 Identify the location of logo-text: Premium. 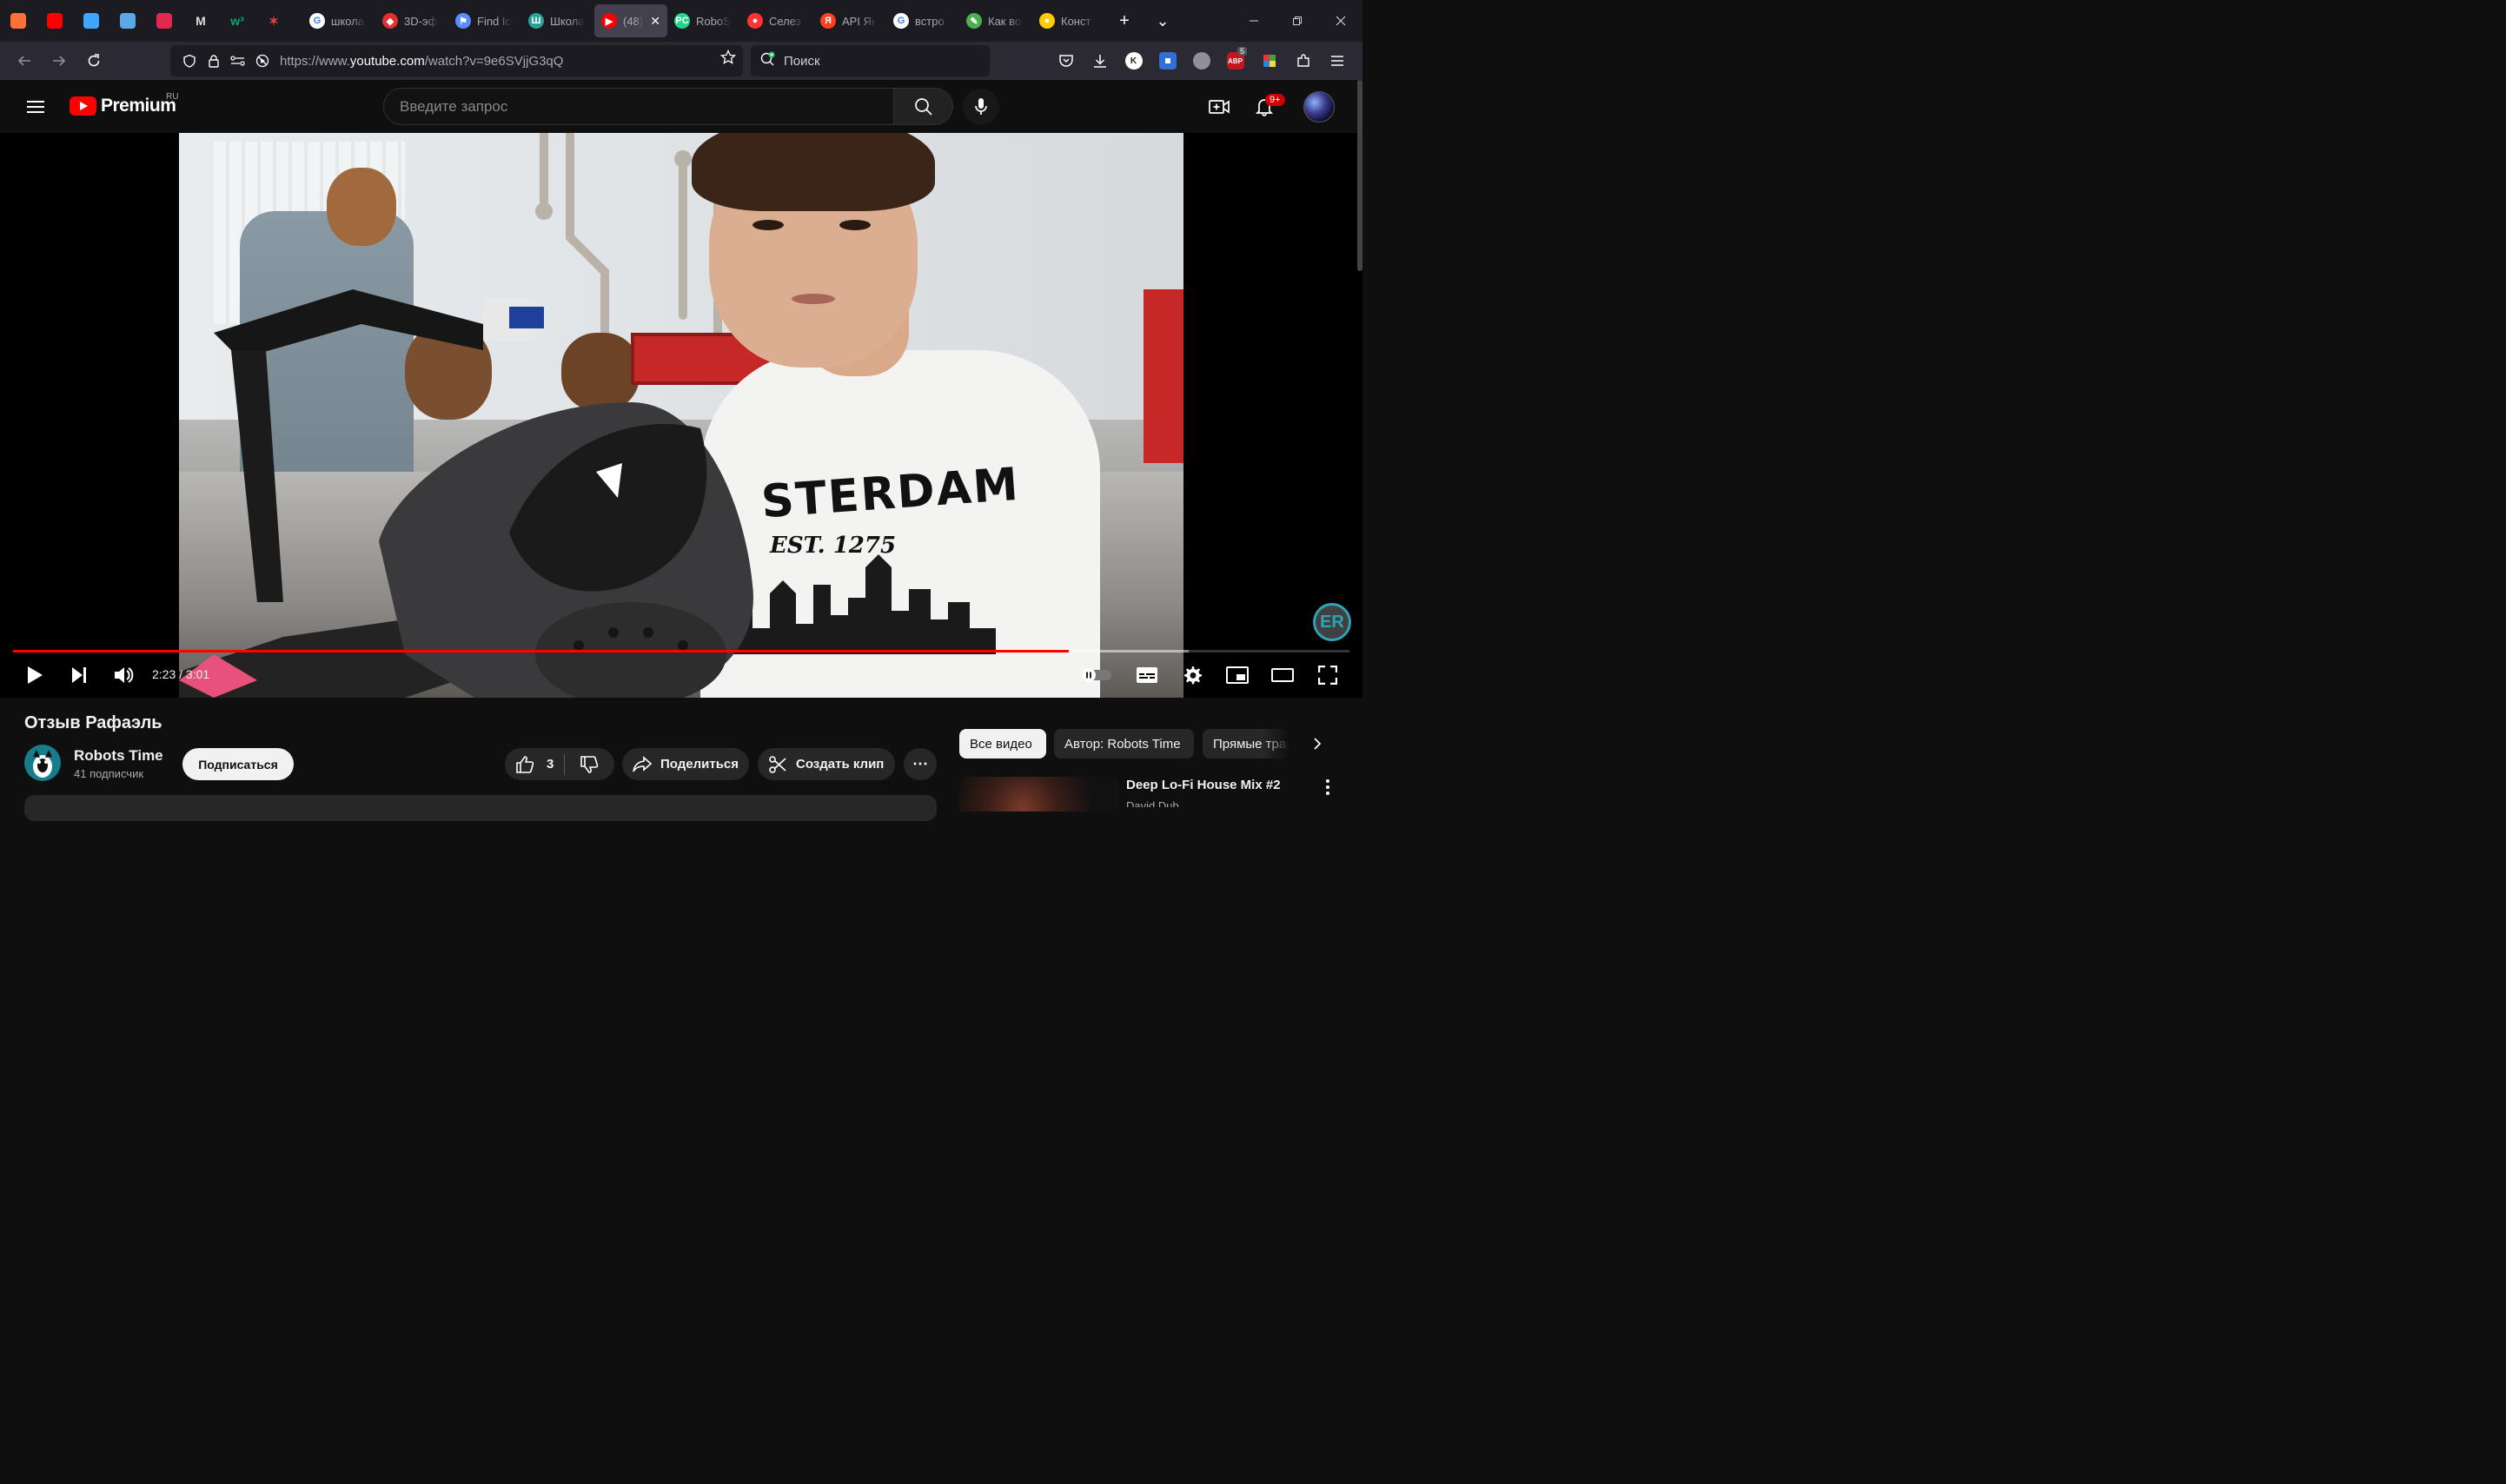
(138, 106).